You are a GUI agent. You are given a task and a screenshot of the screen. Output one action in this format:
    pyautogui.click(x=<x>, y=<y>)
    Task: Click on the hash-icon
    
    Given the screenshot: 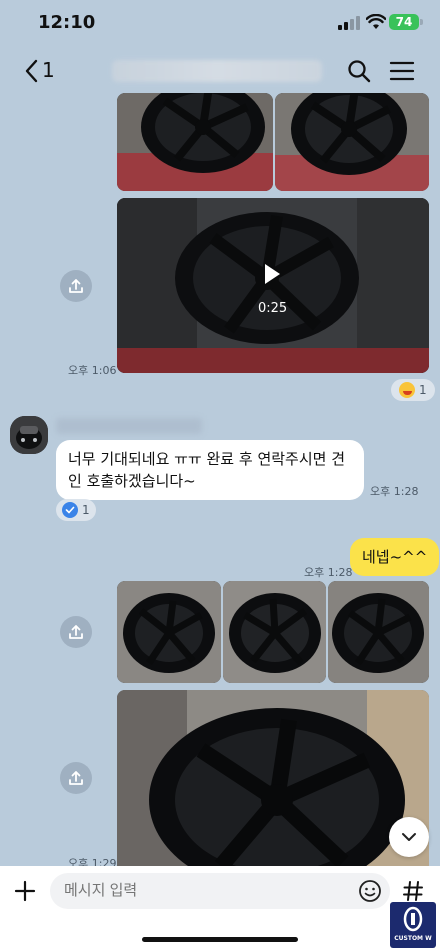 What is the action you would take?
    pyautogui.click(x=413, y=891)
    